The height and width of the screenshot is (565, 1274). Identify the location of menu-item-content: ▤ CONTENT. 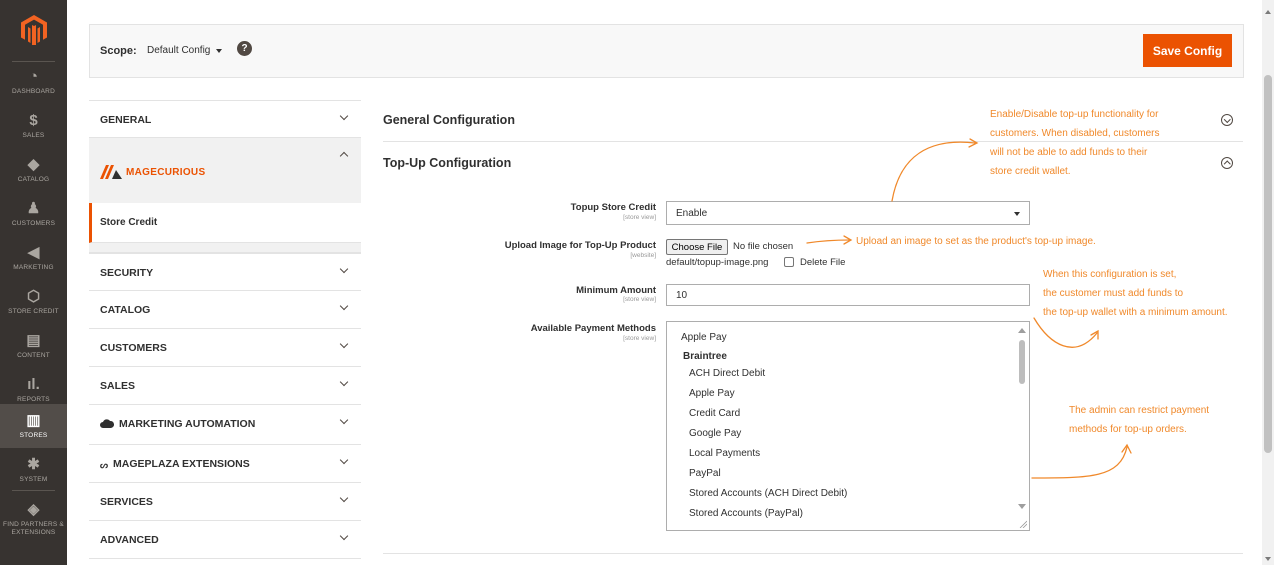
(33, 346).